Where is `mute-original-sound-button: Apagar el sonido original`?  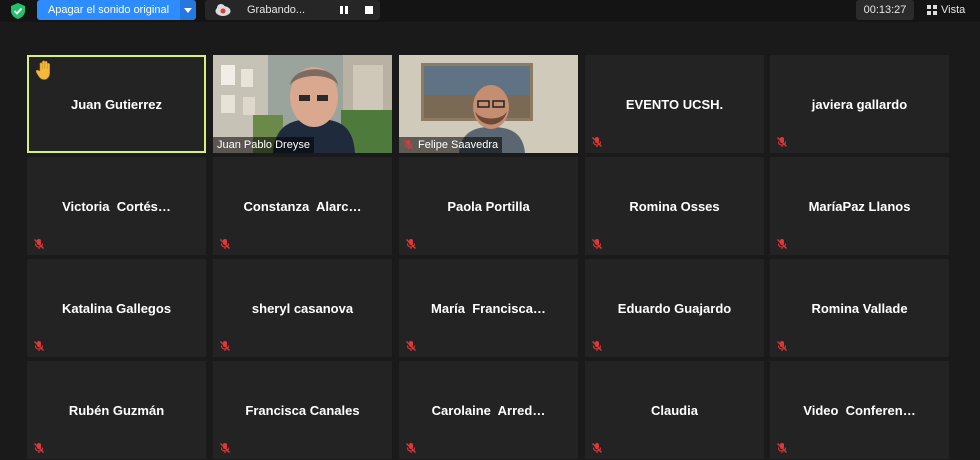
mute-original-sound-button: Apagar el sonido original is located at coordinates (108, 10).